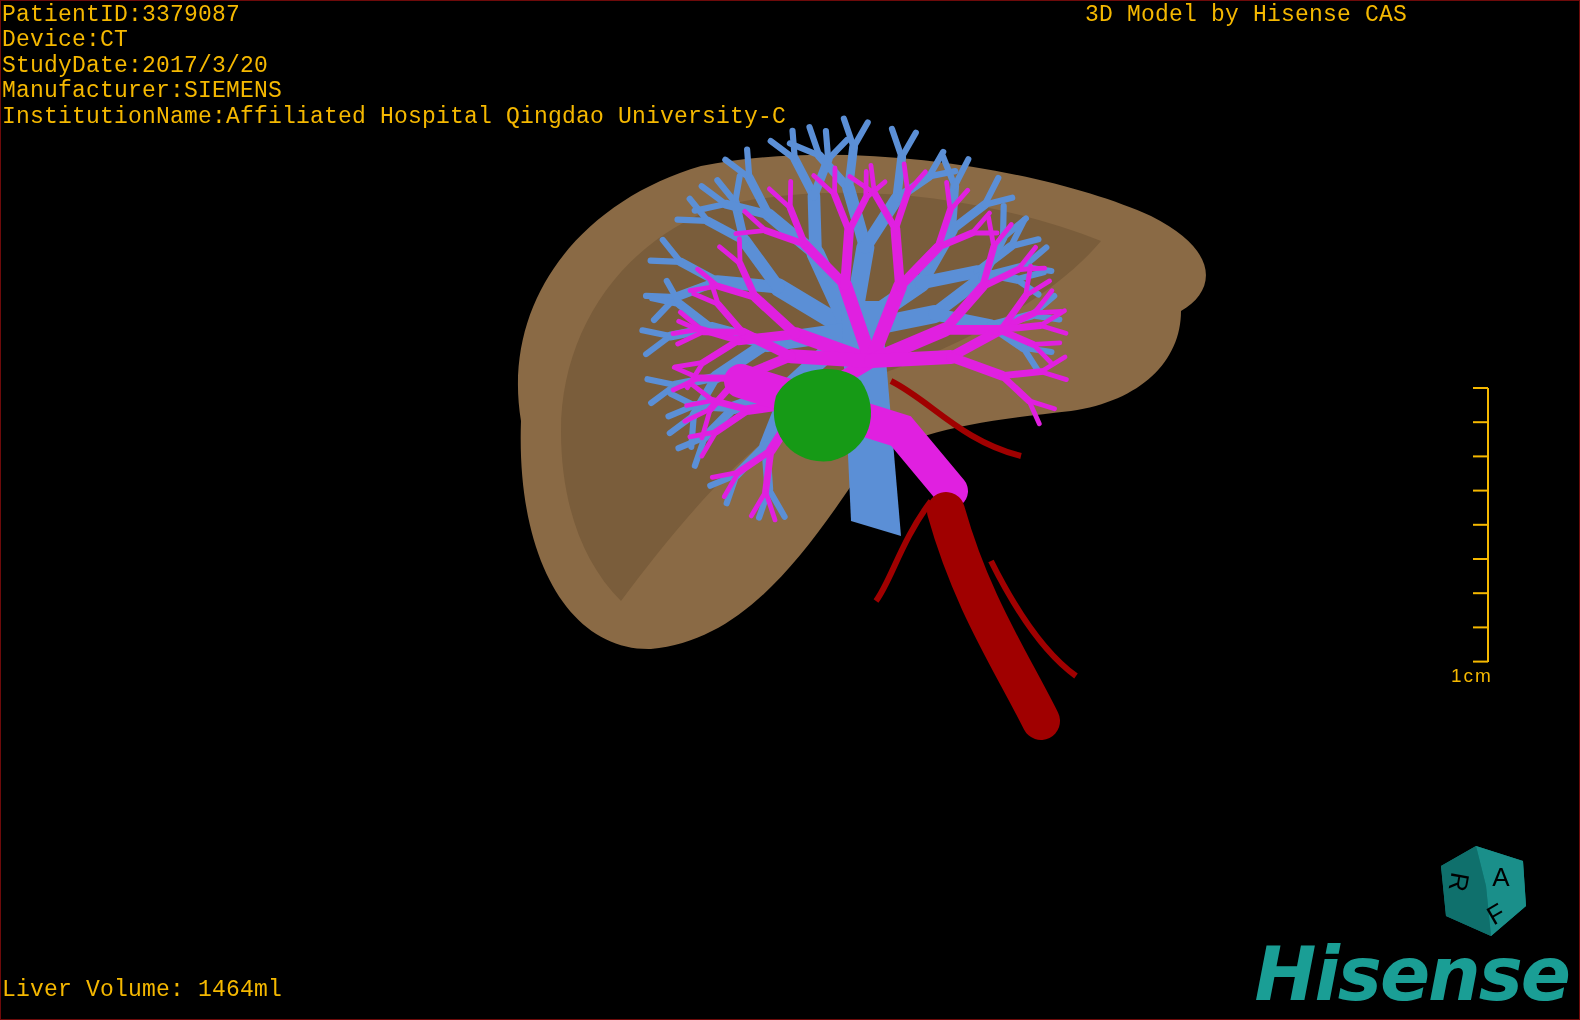 The height and width of the screenshot is (1020, 1580). What do you see at coordinates (1245, 16) in the screenshot?
I see `credit-text: 3D Model by Hisense CAS` at bounding box center [1245, 16].